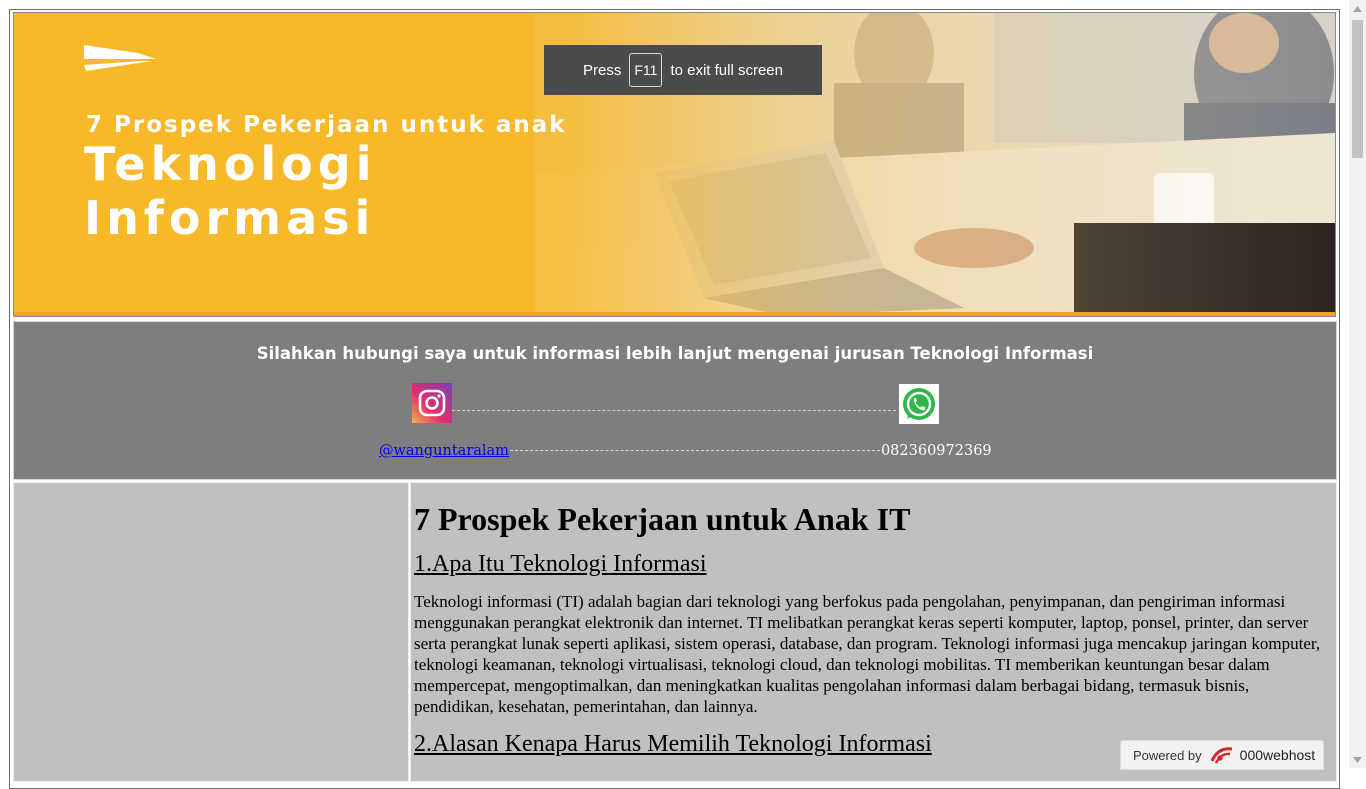 This screenshot has height=789, width=1366. Describe the element at coordinates (726, 70) in the screenshot. I see `toast-exit-text: to exit full screen` at that location.